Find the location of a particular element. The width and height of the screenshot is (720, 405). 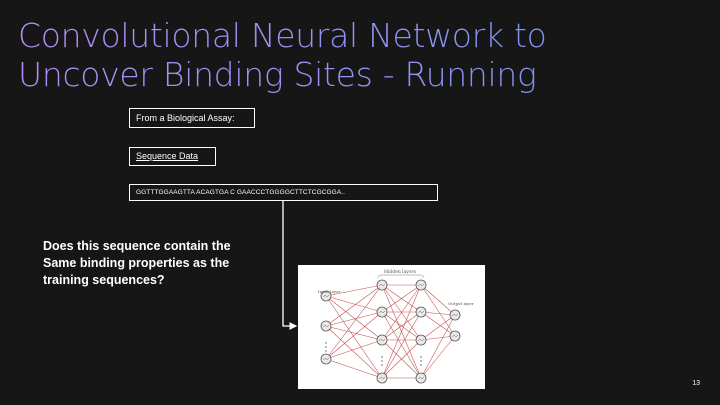

network-edges is located at coordinates (390, 326).